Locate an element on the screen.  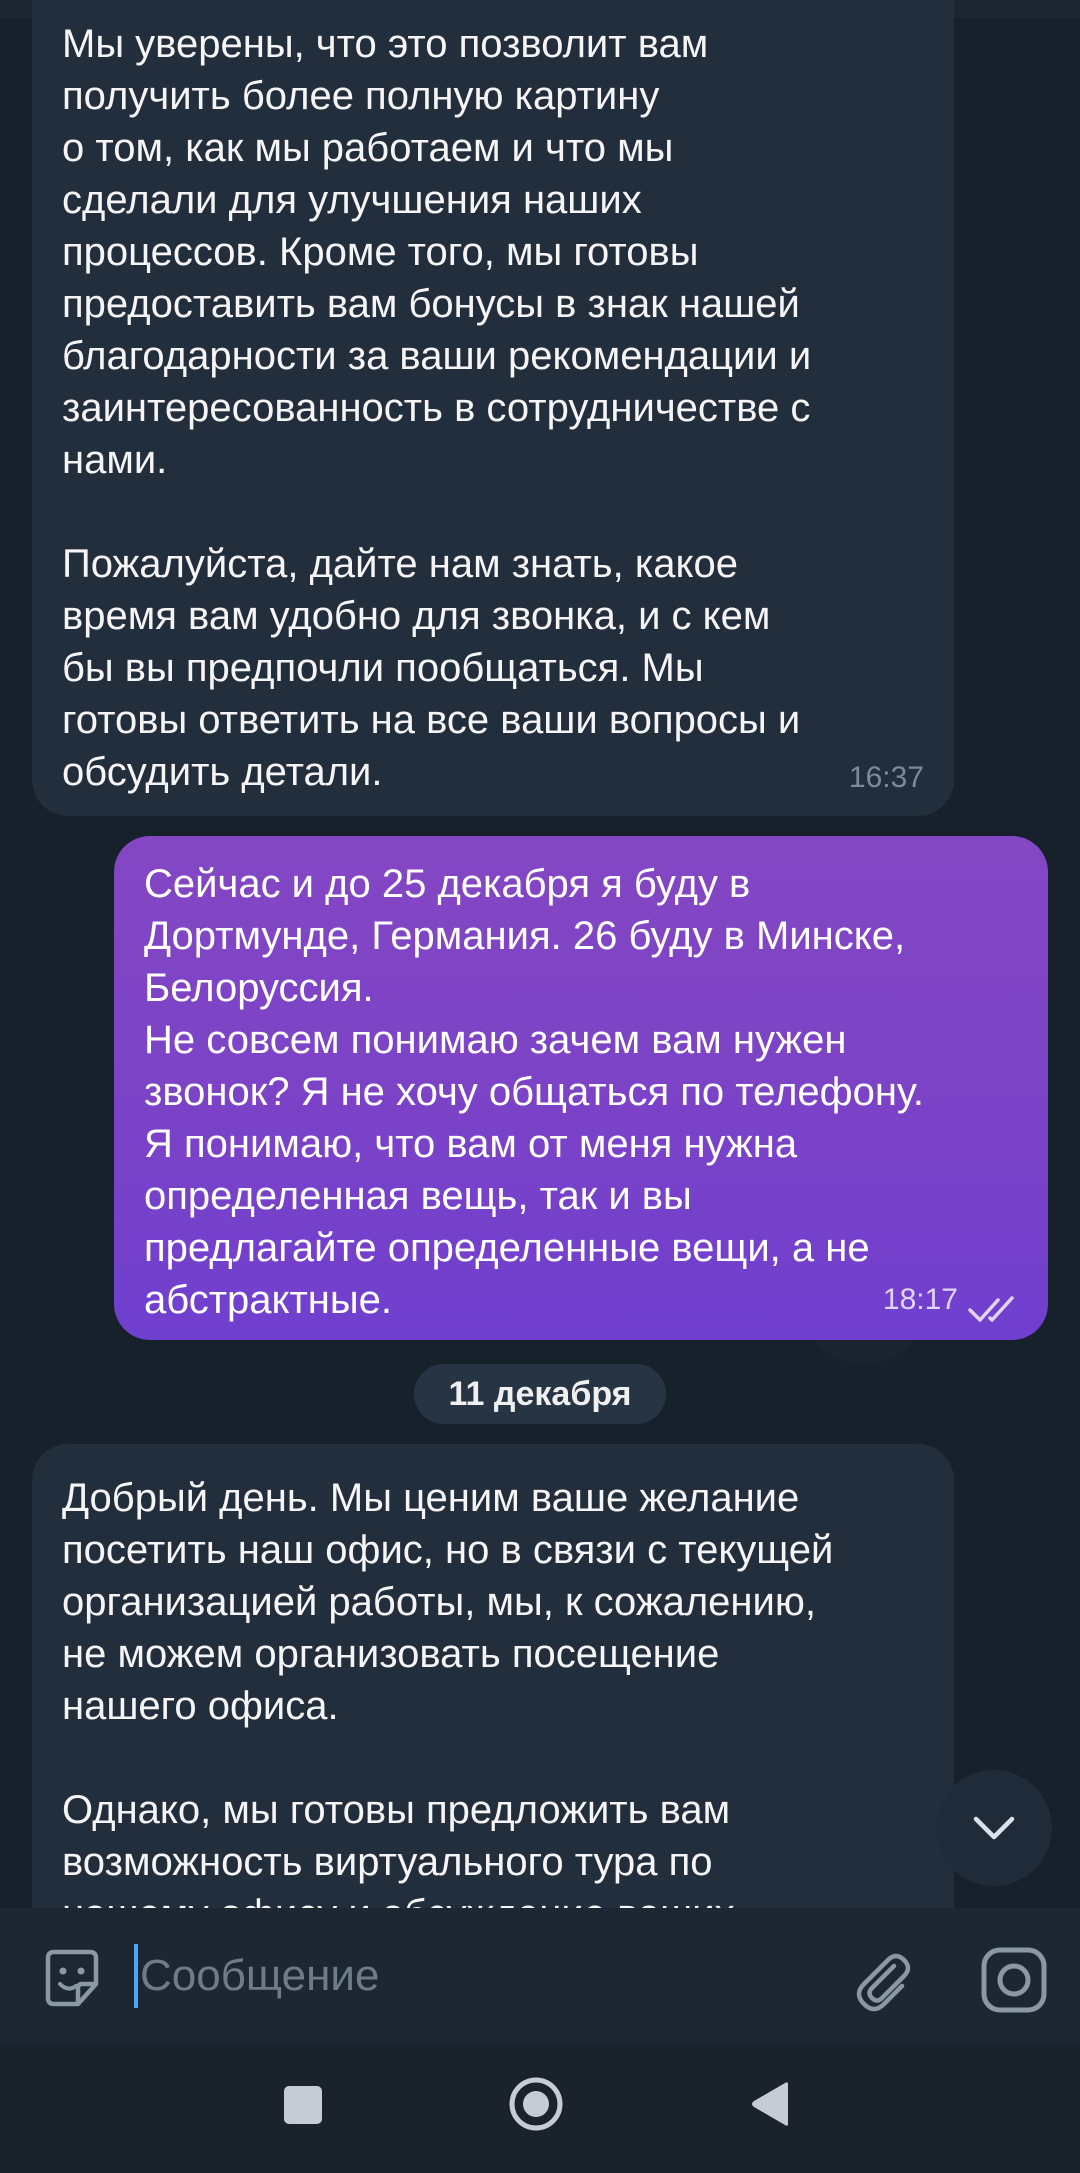
double-check-icon is located at coordinates (991, 1309).